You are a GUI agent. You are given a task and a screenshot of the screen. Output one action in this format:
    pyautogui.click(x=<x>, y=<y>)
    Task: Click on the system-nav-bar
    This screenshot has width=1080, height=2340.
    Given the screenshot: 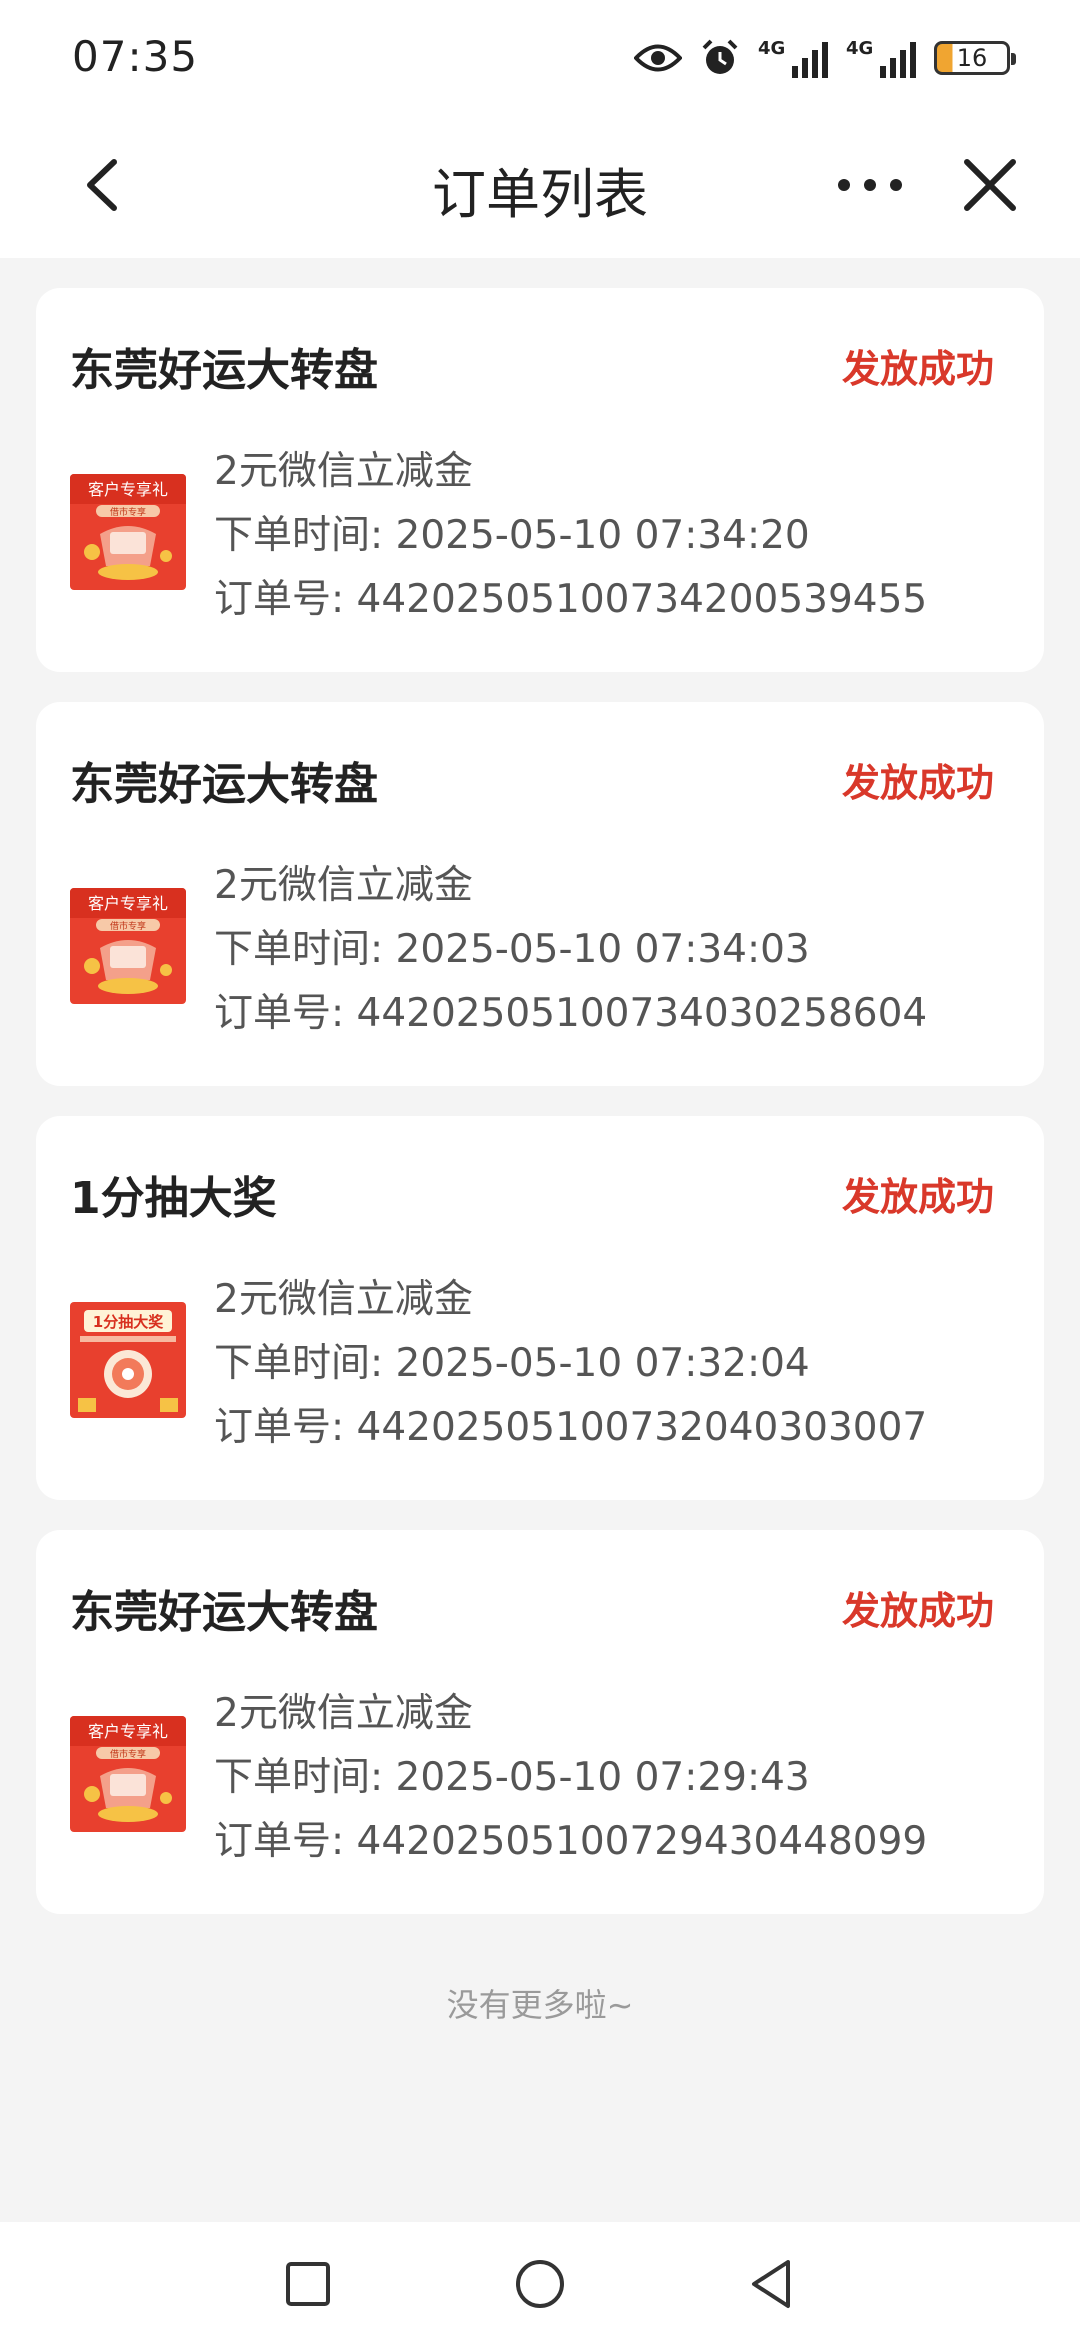 What is the action you would take?
    pyautogui.click(x=540, y=2281)
    